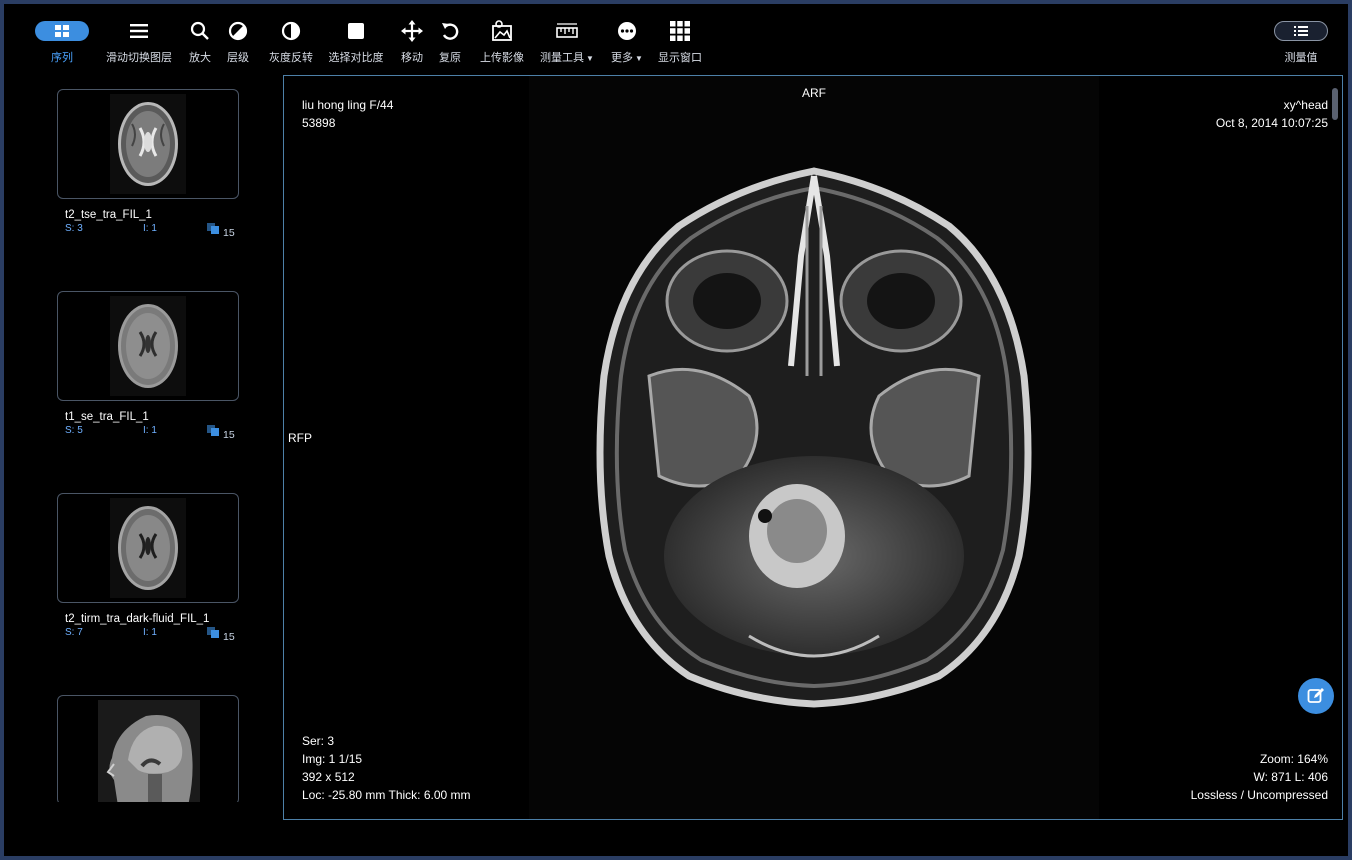 This screenshot has width=1352, height=860. Describe the element at coordinates (1259, 795) in the screenshot. I see `compression-info: Lossless / Uncompressed` at that location.